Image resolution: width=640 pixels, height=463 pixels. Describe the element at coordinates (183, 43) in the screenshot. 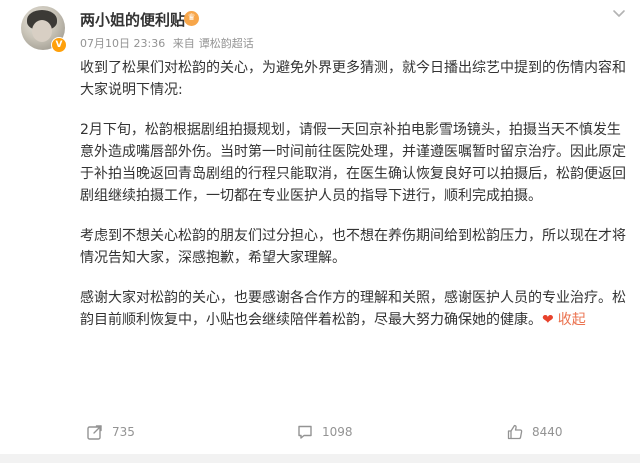

I see `source-prefix: 来自` at that location.